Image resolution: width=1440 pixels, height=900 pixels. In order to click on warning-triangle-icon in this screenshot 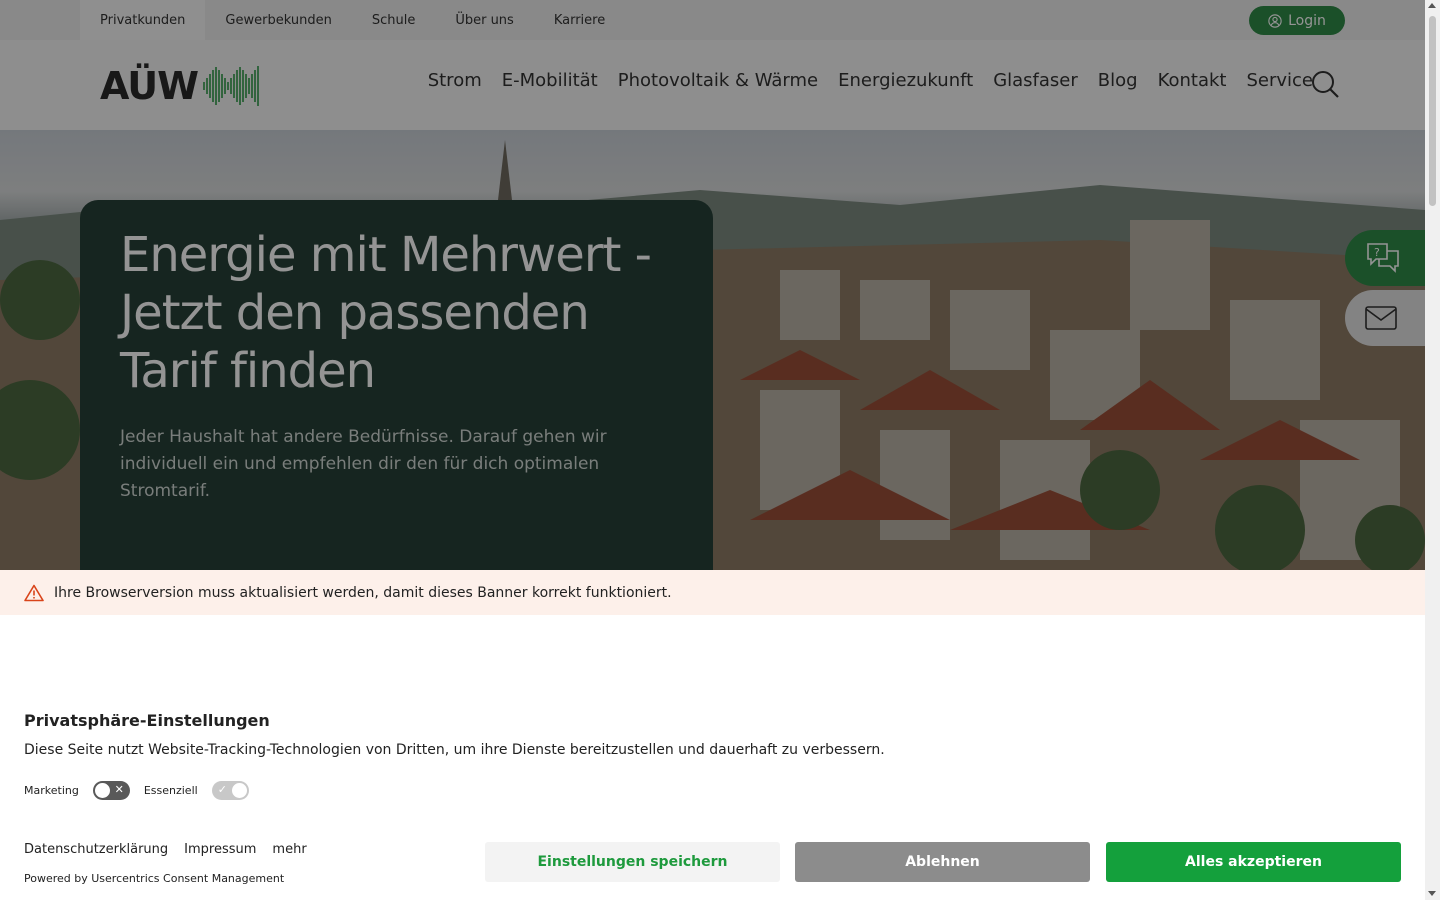, I will do `click(34, 592)`.